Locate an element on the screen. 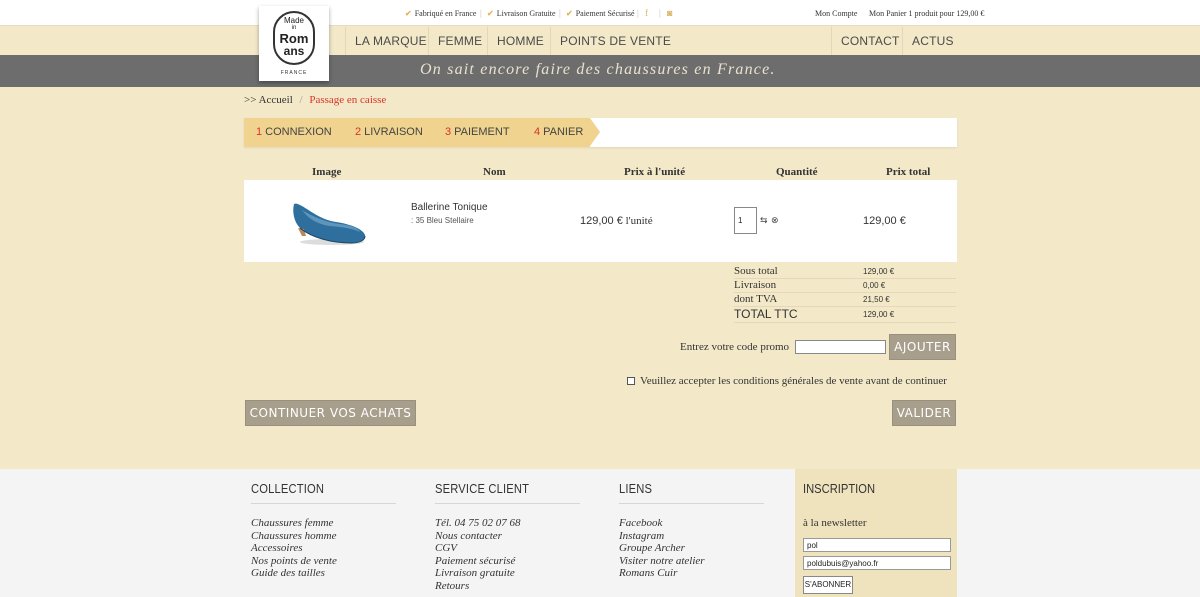 The image size is (1200, 597). breadcrumb: >> Accueil / Passage en caisse is located at coordinates (315, 100).